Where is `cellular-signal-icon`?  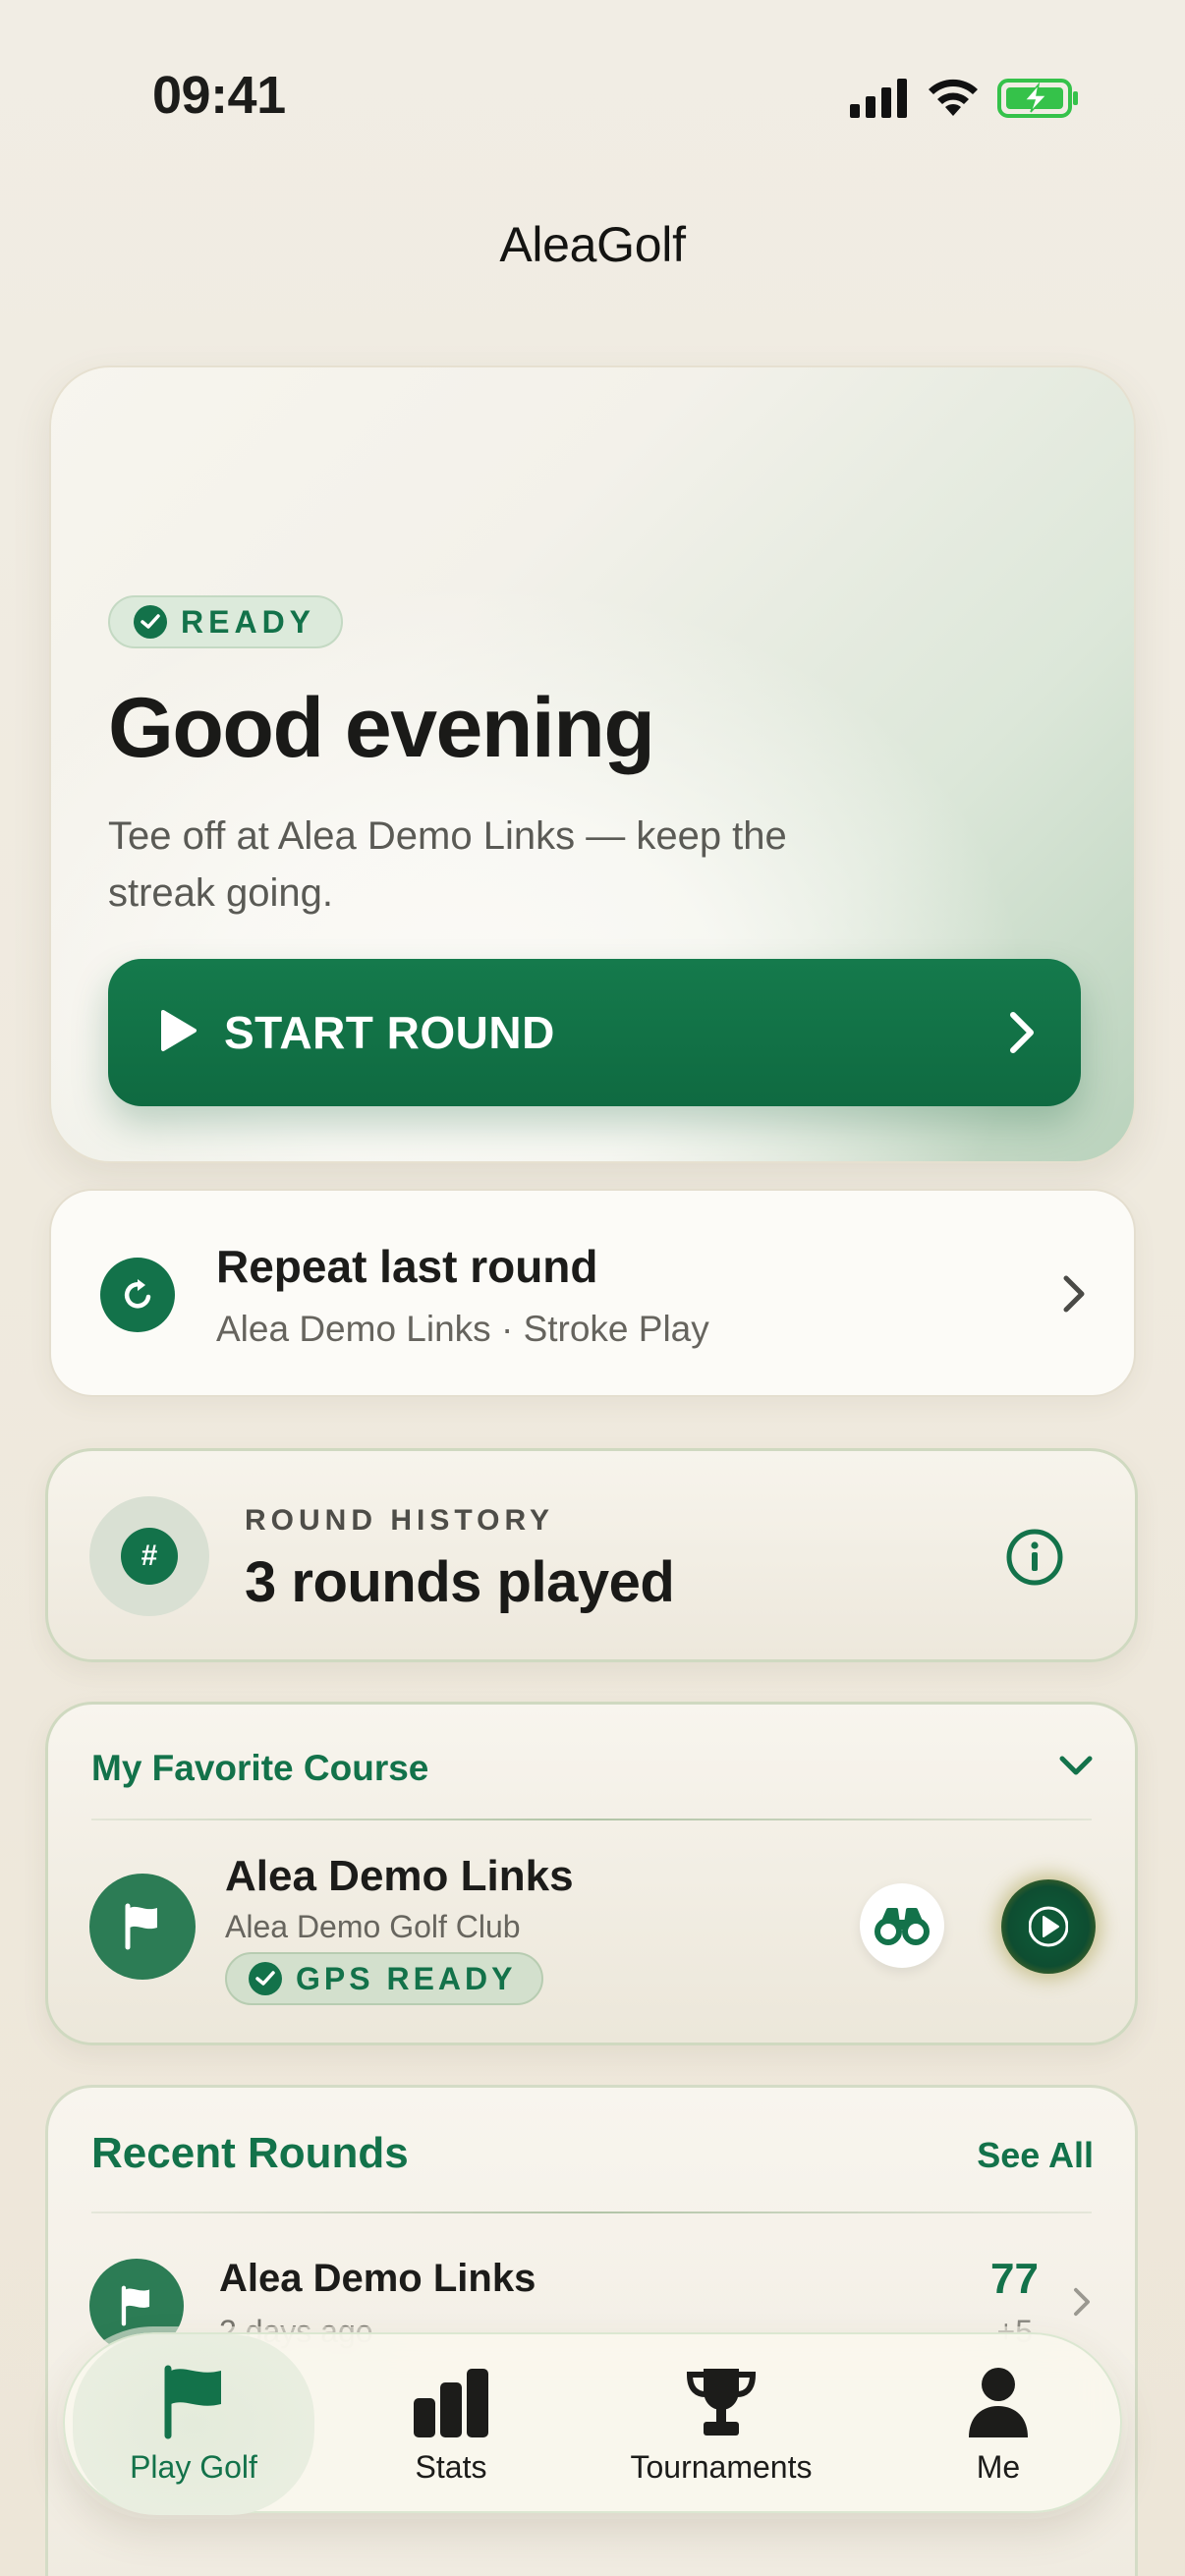 cellular-signal-icon is located at coordinates (879, 98).